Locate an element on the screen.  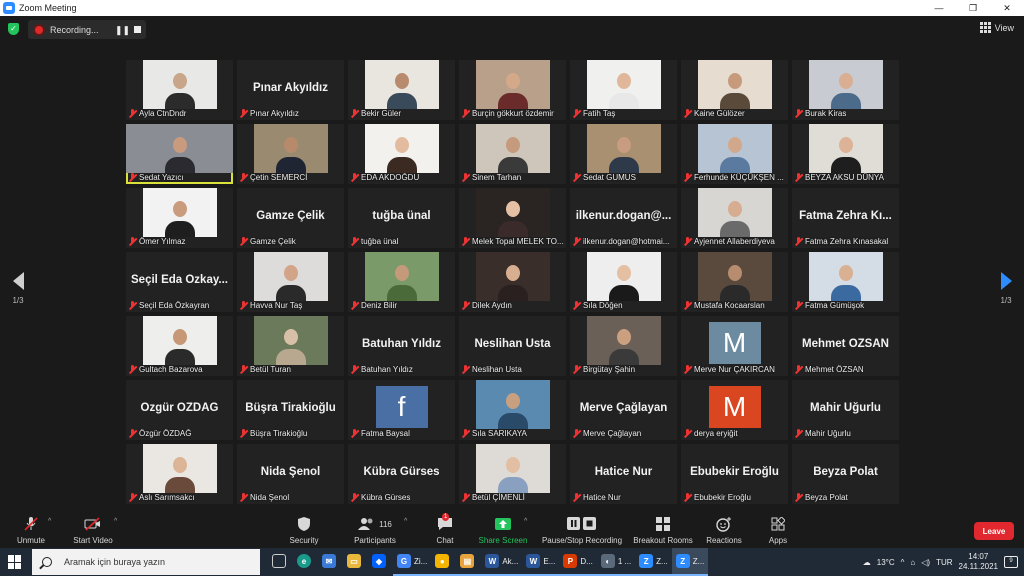
pause-recording-icon: ❚❚ is located at coordinates (122, 30).